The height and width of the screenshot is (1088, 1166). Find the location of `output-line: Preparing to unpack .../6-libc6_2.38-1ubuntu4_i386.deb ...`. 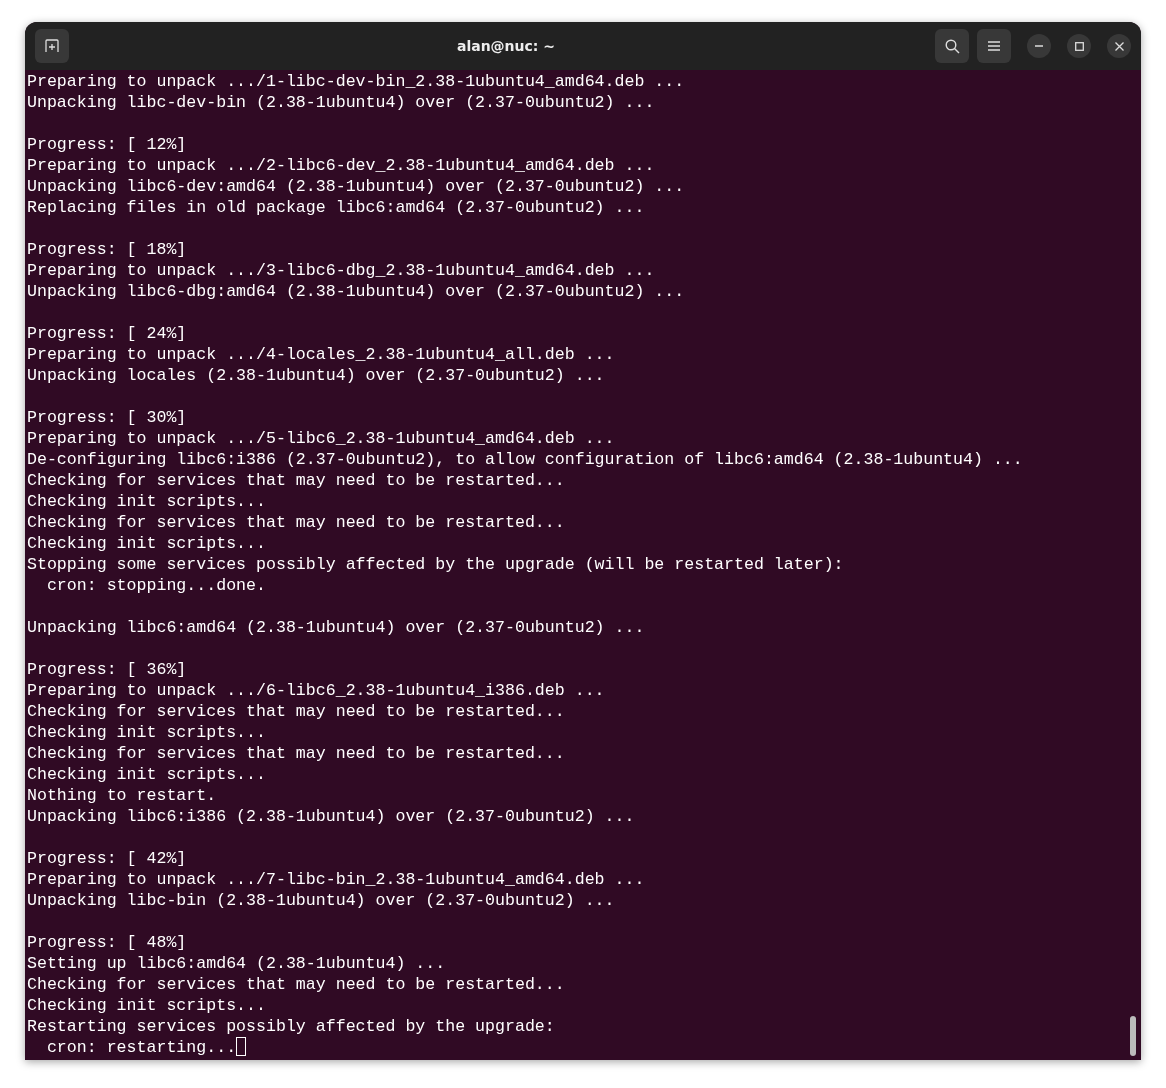

output-line: Preparing to unpack .../6-libc6_2.38-1ubuntu4_i386.deb ... is located at coordinates (316, 690).